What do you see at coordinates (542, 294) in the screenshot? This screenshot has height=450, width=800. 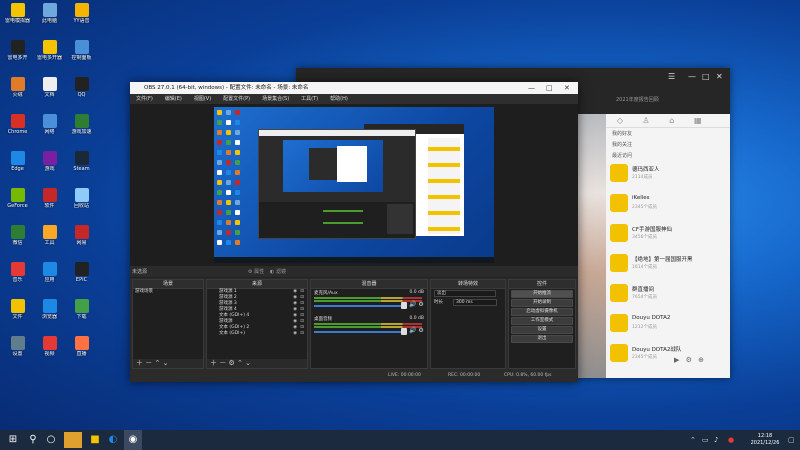 I see `control-button: 开始推流` at bounding box center [542, 294].